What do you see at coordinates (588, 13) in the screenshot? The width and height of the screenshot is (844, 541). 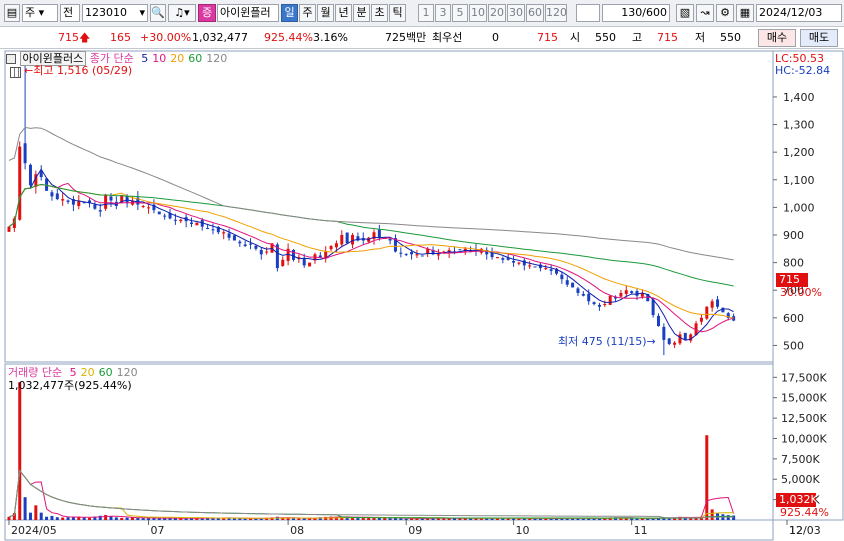 I see `interval-input` at bounding box center [588, 13].